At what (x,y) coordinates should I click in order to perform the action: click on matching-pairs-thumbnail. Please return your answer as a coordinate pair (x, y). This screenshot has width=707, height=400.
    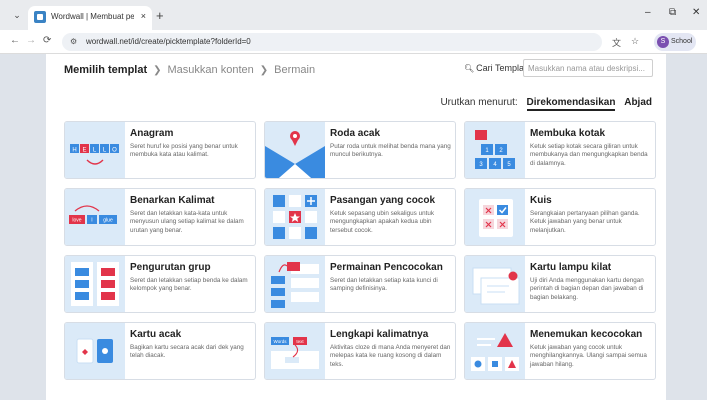
    Looking at the image, I should click on (295, 217).